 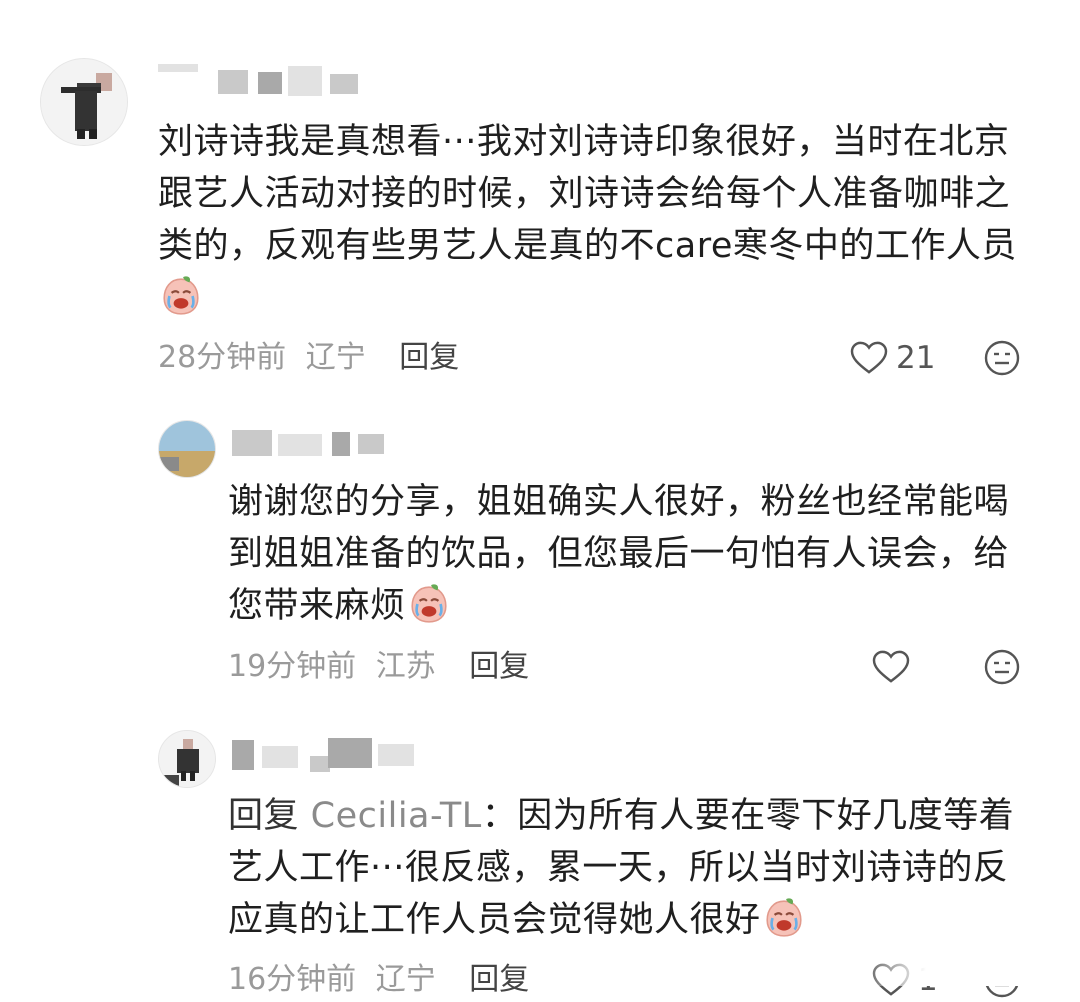 I want to click on like-button: 21, so click(x=892, y=358).